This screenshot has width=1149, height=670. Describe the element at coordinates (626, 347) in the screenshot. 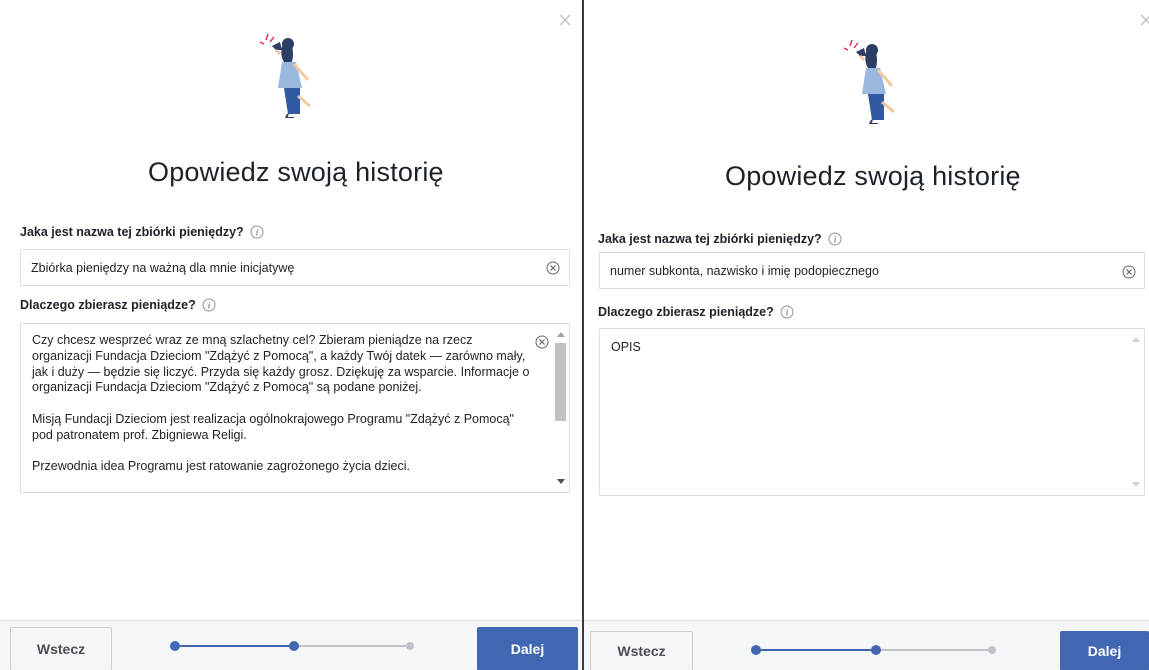

I see `fundraiser-reason-text: OPIS` at that location.